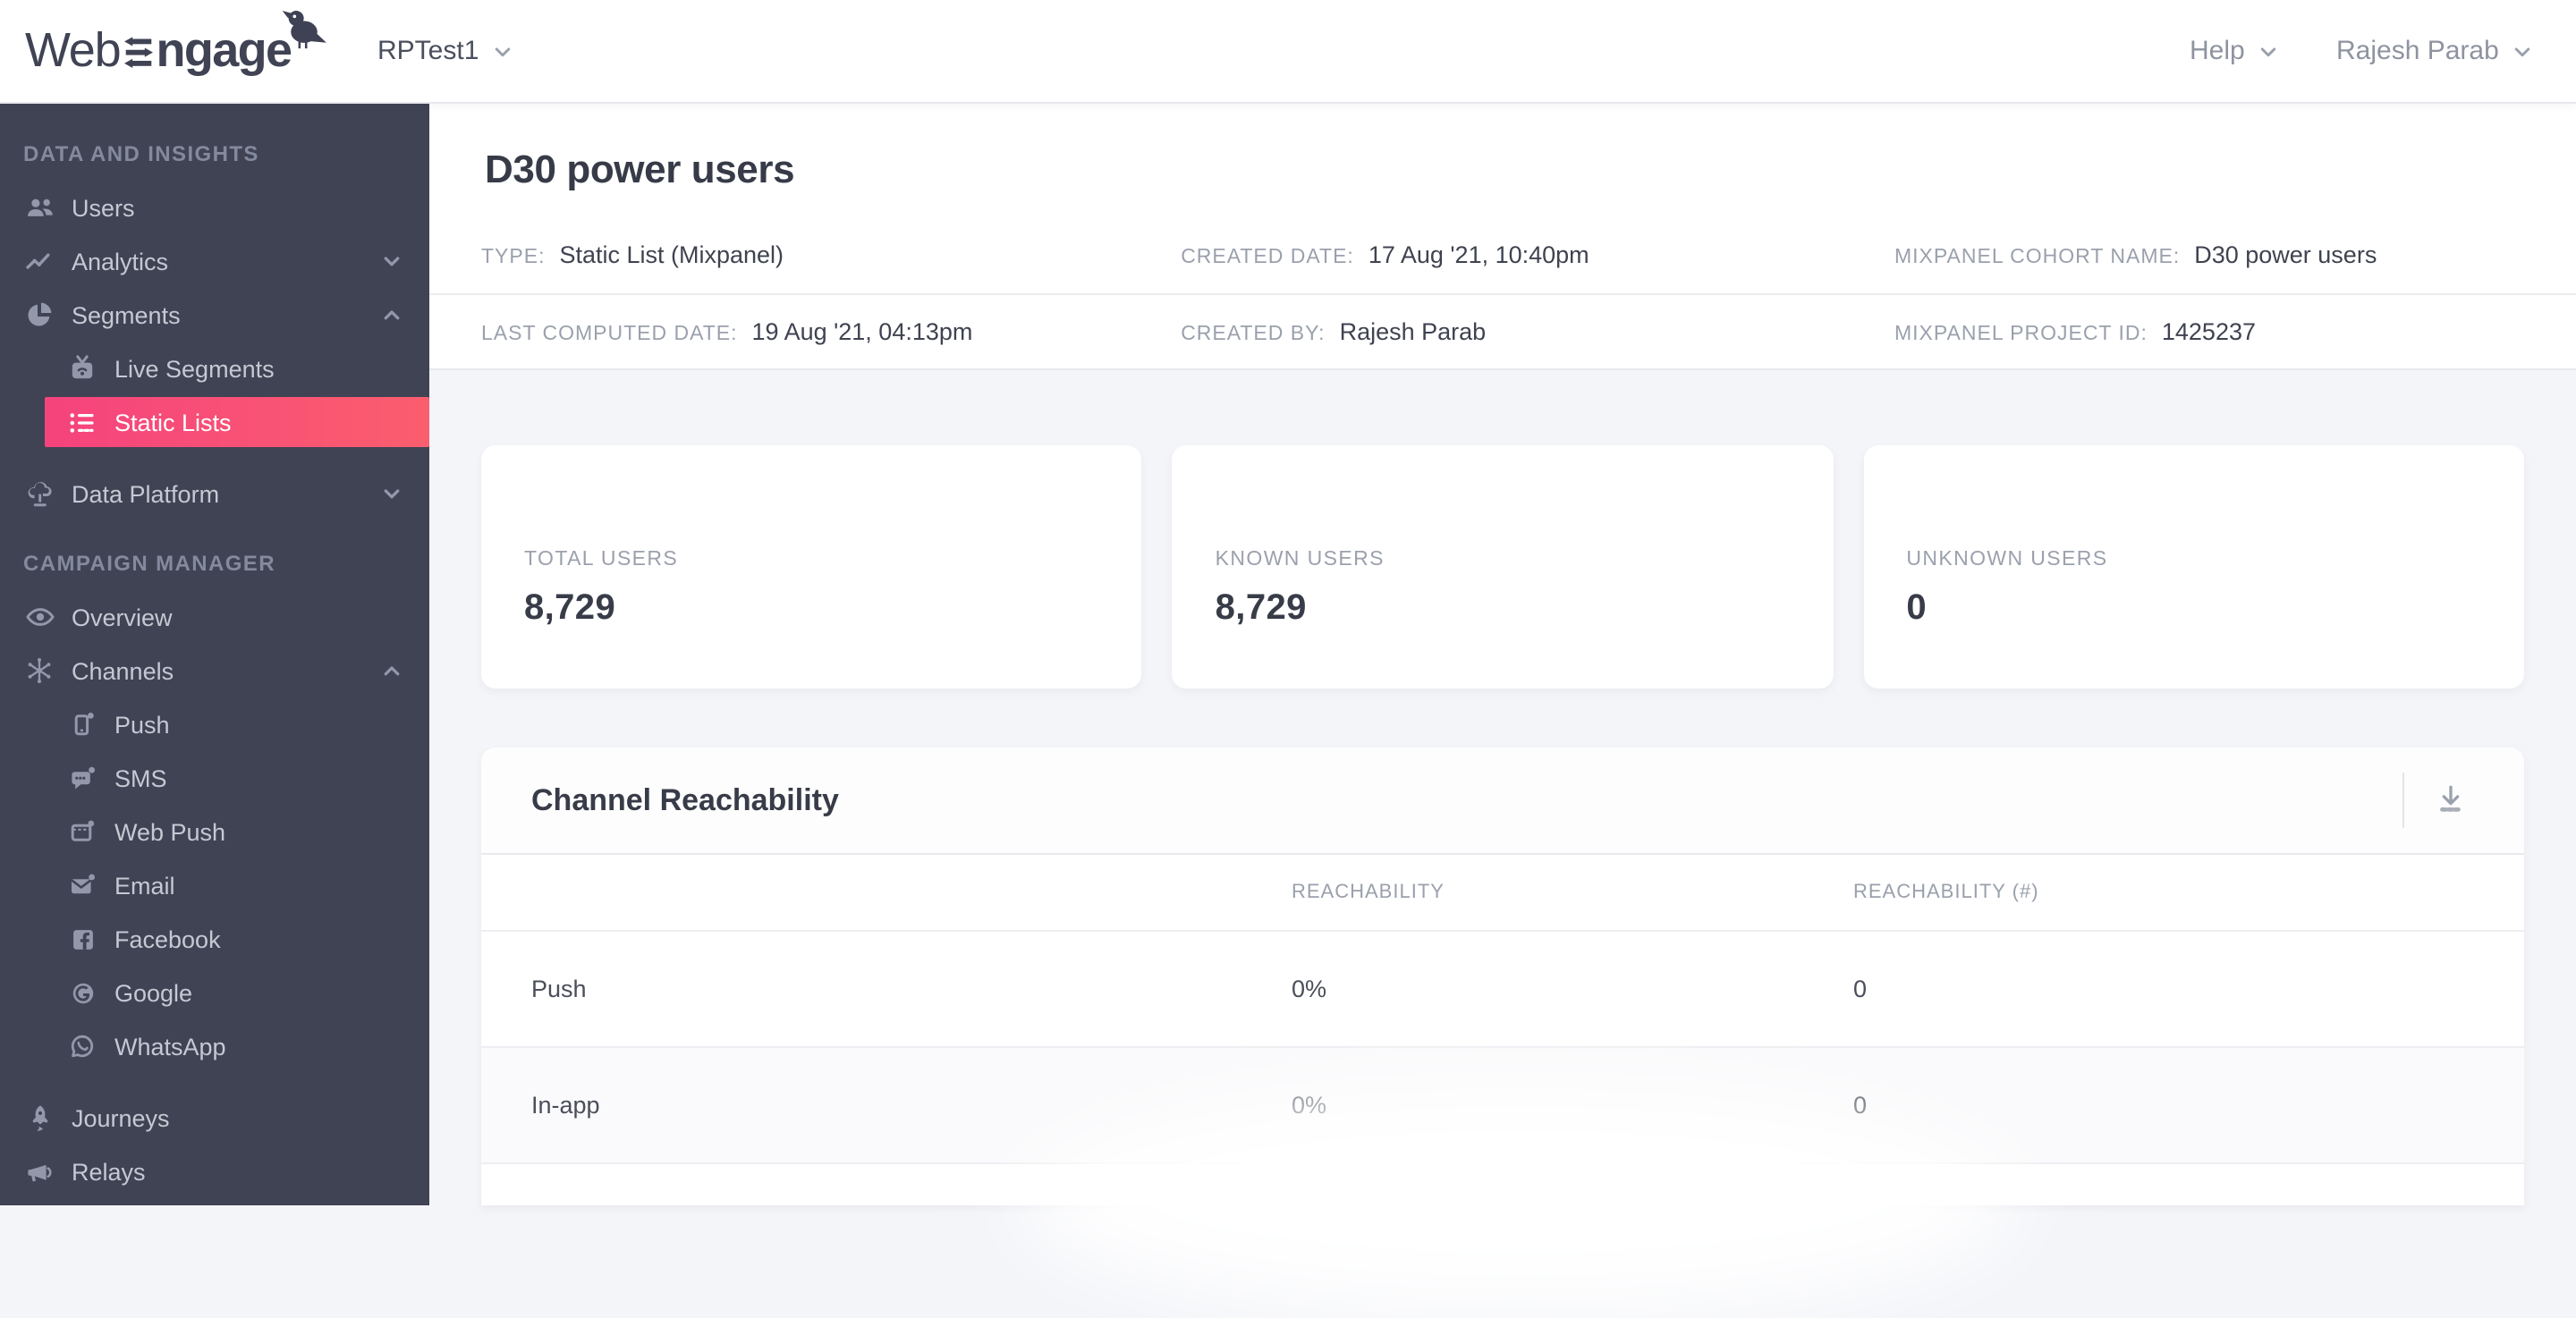  Describe the element at coordinates (1502, 802) in the screenshot. I see `panel-header: Channel Reachability` at that location.